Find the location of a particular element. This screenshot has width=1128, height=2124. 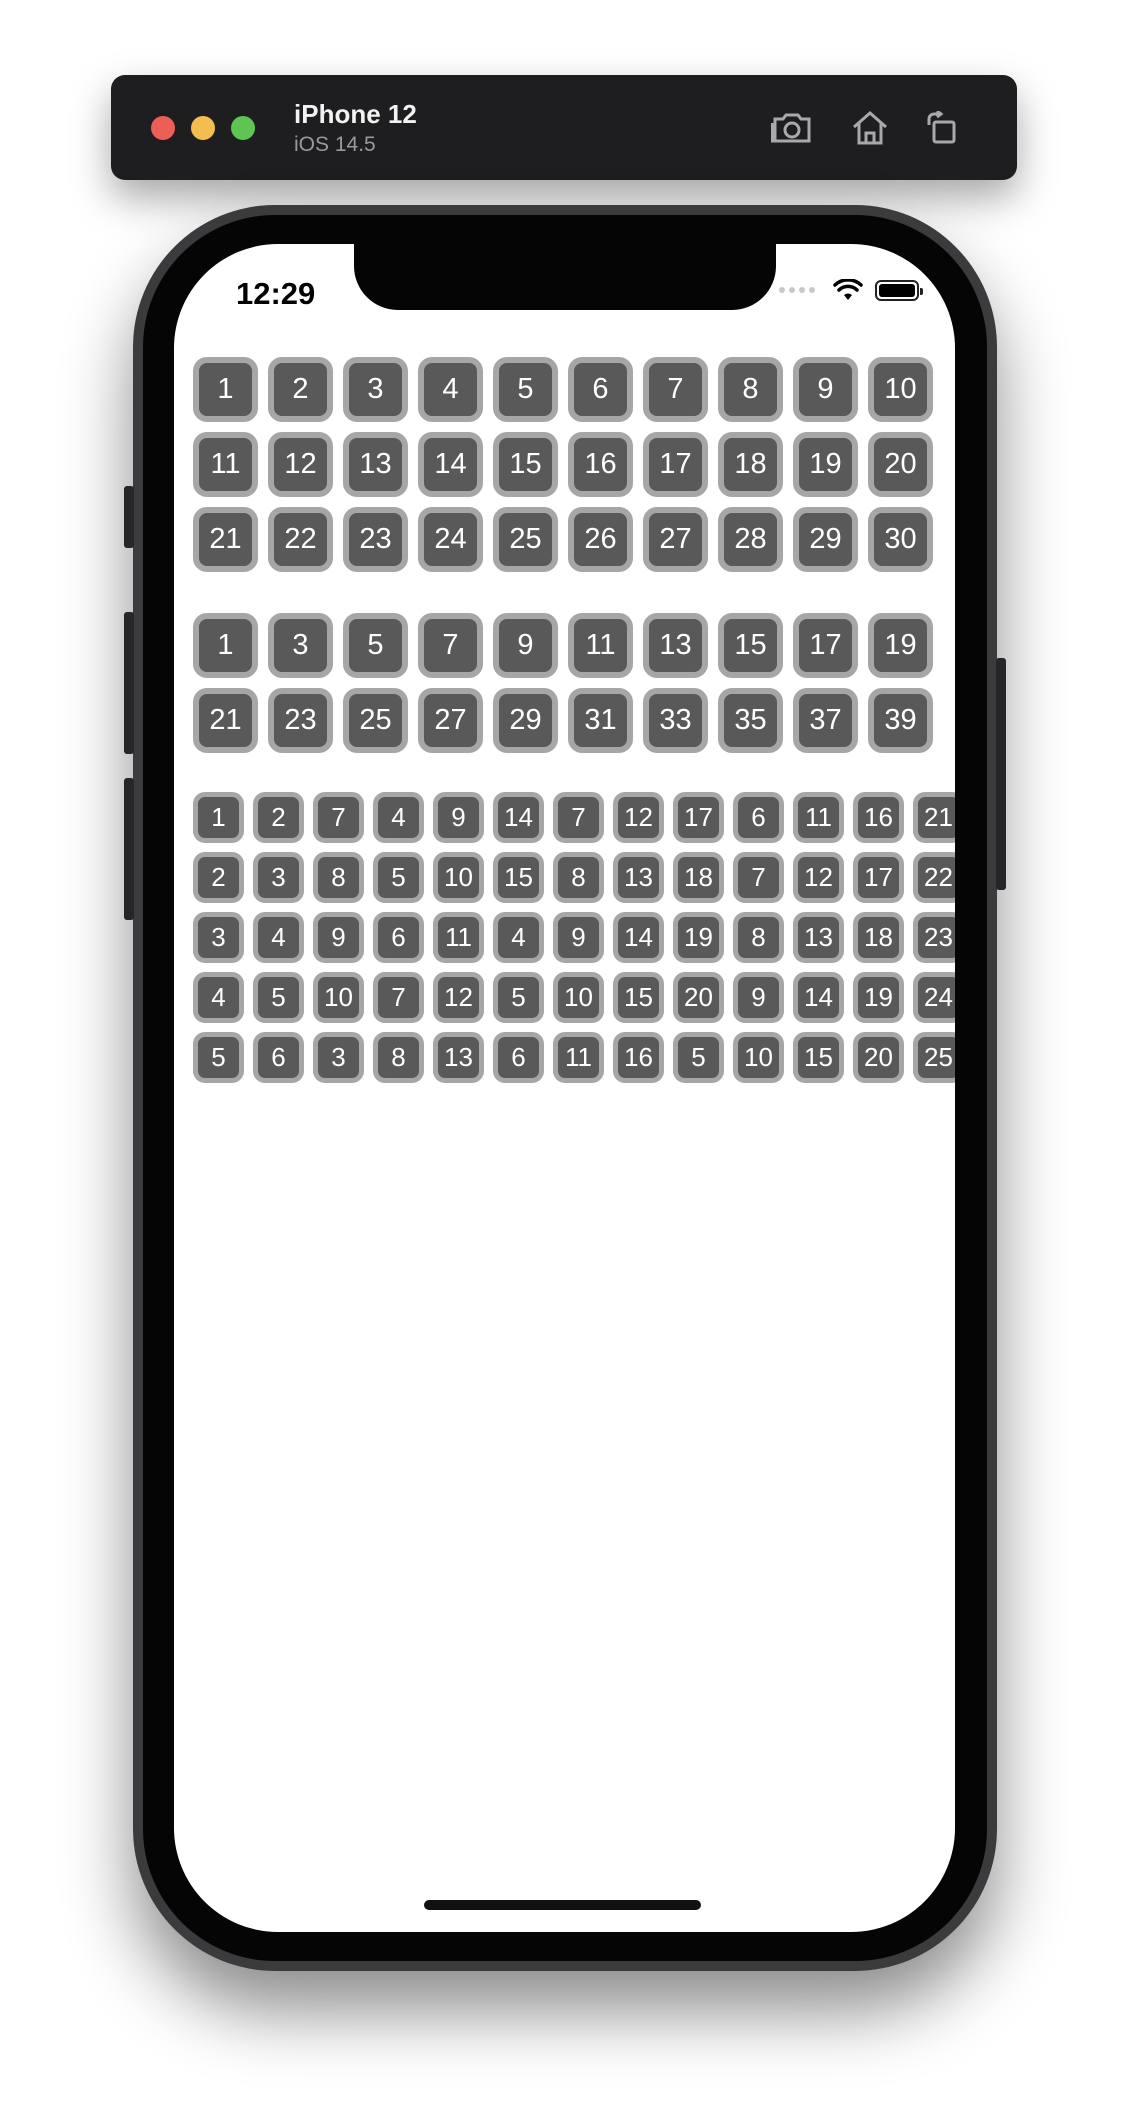

number-tile: 35 is located at coordinates (750, 720).